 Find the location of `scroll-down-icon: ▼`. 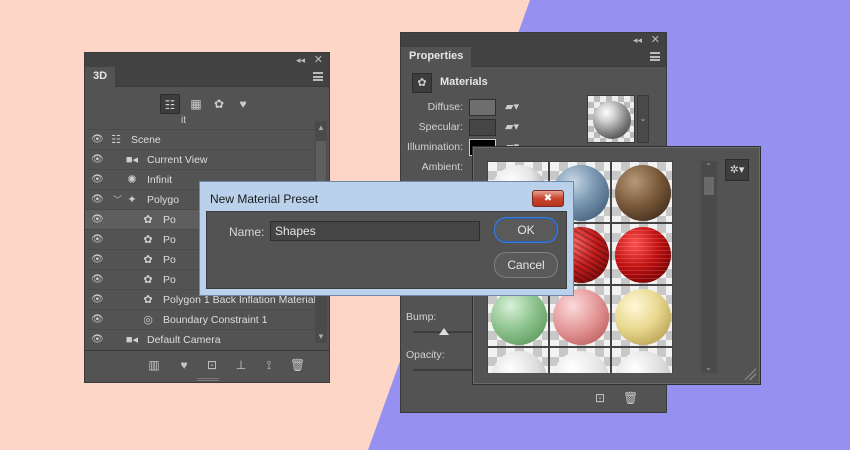

scroll-down-icon: ▼ is located at coordinates (321, 336).